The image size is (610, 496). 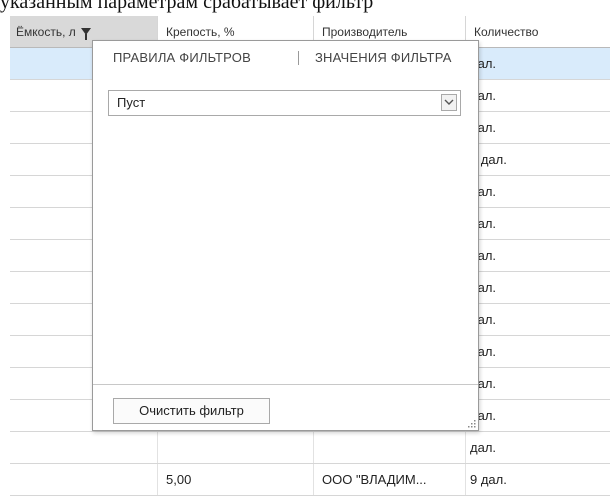 What do you see at coordinates (187, 6) in the screenshot?
I see `document-text-line: указанным параметрам срабатывает фильтр` at bounding box center [187, 6].